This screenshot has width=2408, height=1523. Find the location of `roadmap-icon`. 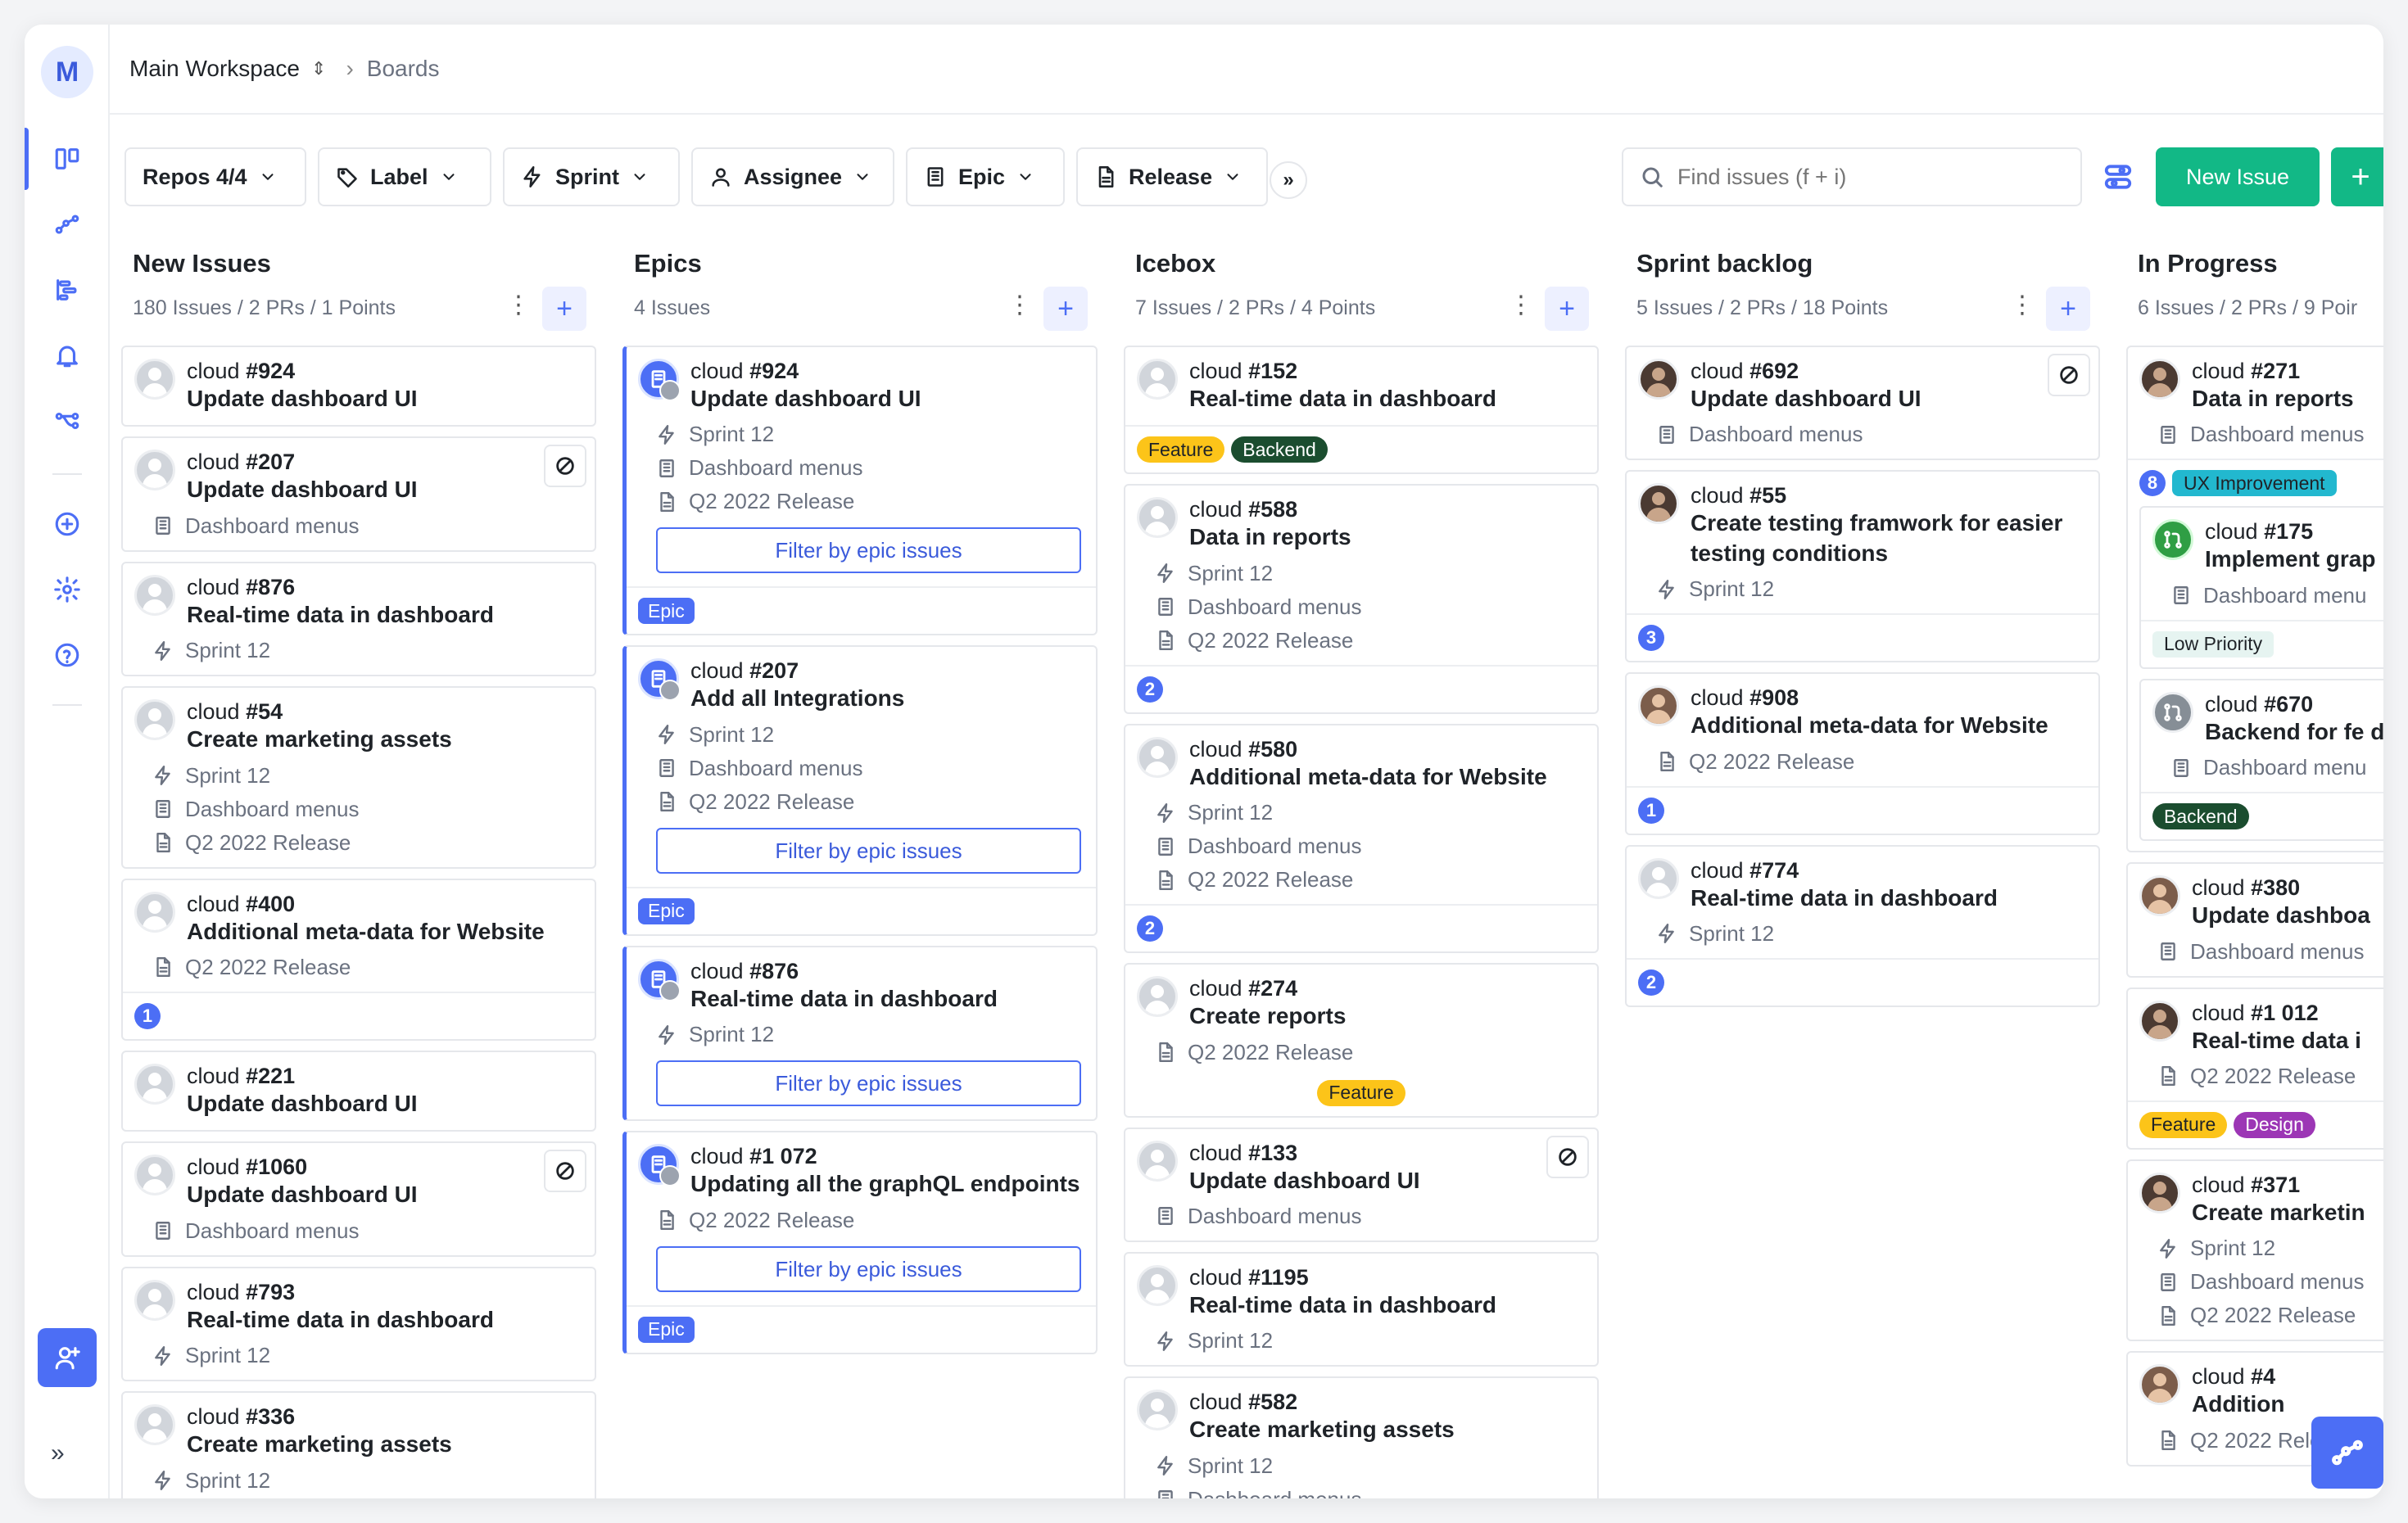

roadmap-icon is located at coordinates (67, 224).